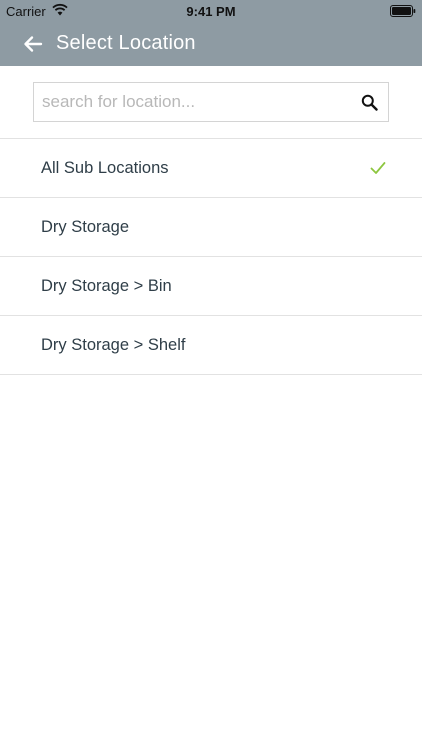  What do you see at coordinates (211, 345) in the screenshot?
I see `location-row-dry-storage-shelf: Dry Storage > Shelf` at bounding box center [211, 345].